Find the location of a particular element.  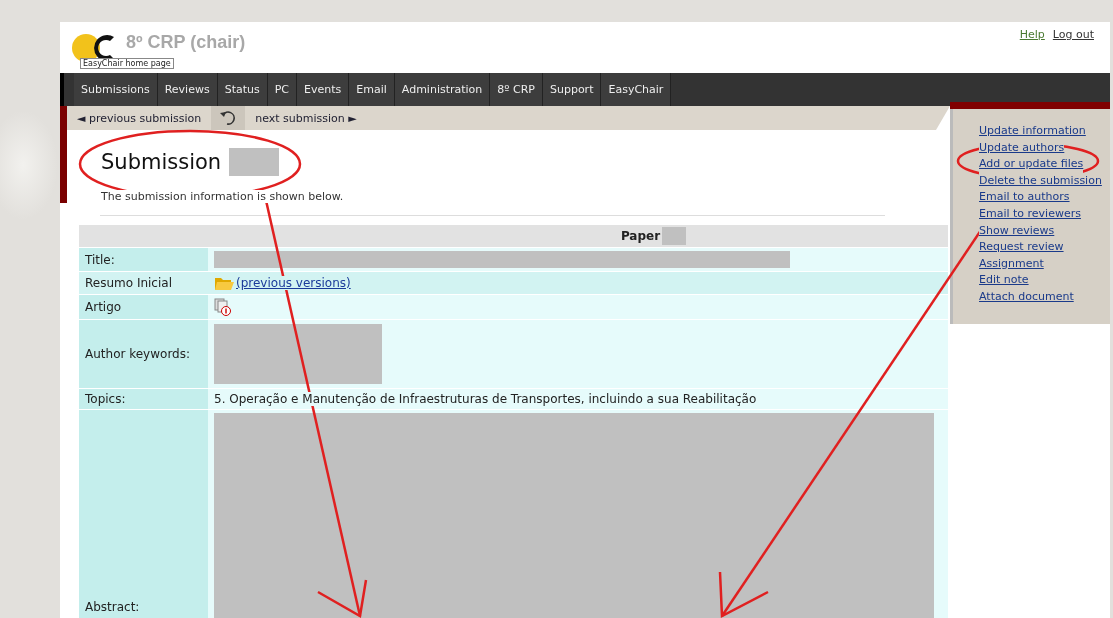

table-header-text: Paper is located at coordinates (640, 236).